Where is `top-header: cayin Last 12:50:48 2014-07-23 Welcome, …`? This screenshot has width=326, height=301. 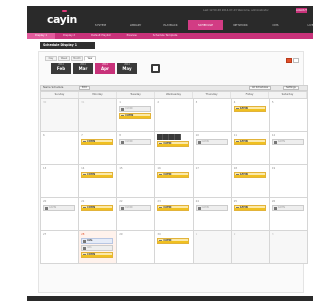 top-header: cayin Last 12:50:48 2014-07-23 Welcome, … is located at coordinates (170, 19).